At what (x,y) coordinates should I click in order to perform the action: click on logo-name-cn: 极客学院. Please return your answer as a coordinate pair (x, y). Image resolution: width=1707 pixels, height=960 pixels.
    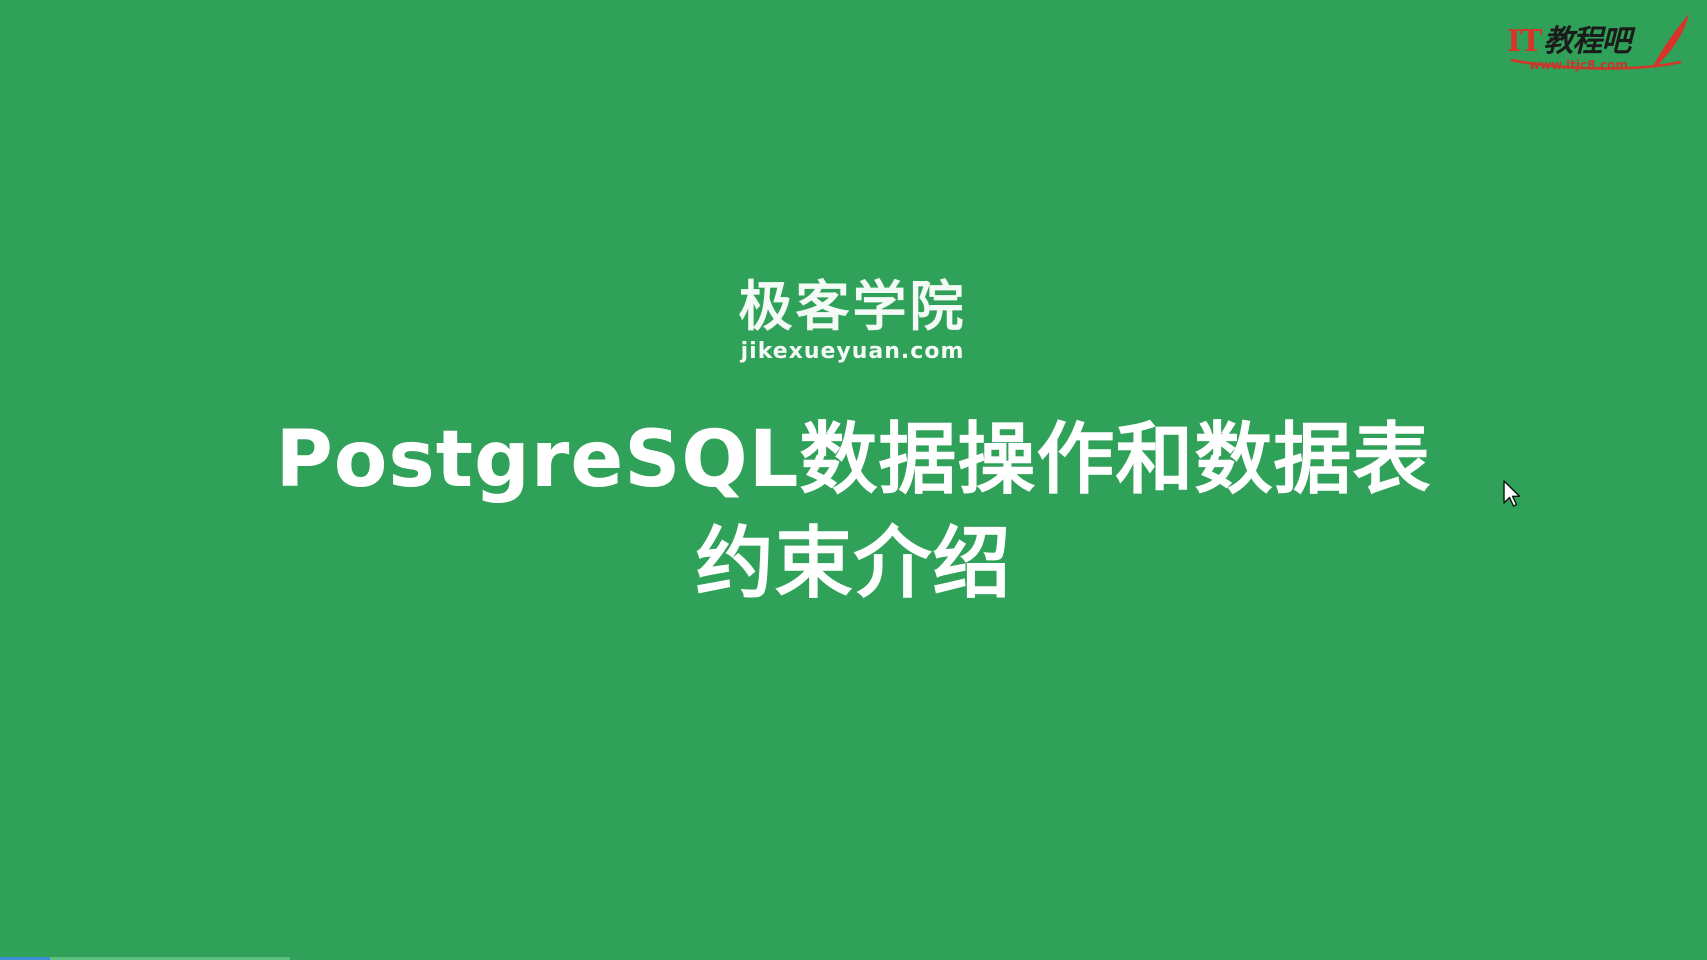
    Looking at the image, I should click on (852, 306).